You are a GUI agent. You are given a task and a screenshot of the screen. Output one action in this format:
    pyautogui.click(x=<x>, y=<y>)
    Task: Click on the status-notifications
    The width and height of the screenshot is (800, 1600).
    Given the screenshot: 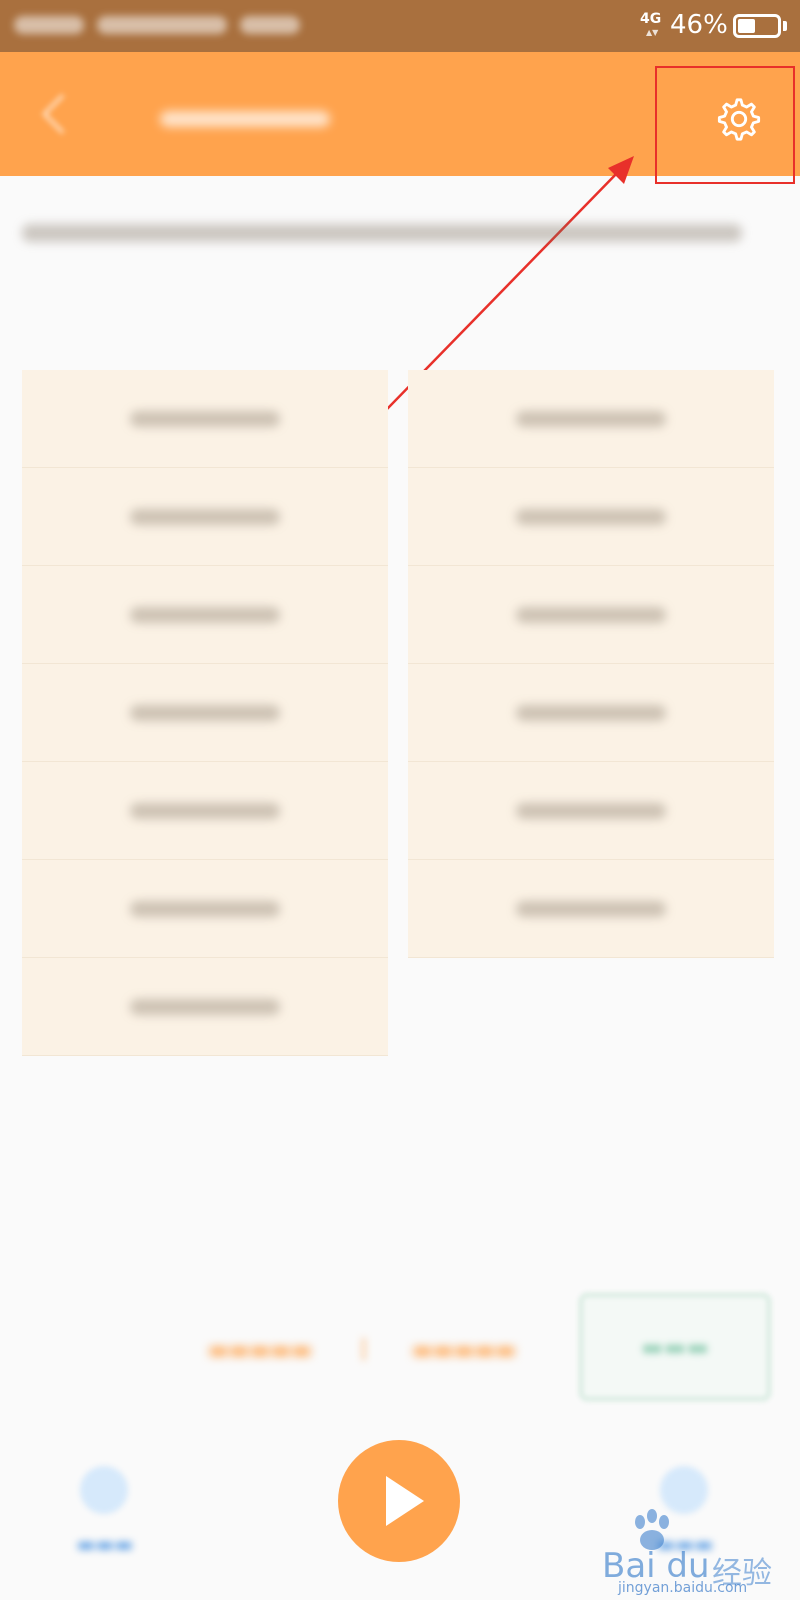 What is the action you would take?
    pyautogui.click(x=224, y=26)
    